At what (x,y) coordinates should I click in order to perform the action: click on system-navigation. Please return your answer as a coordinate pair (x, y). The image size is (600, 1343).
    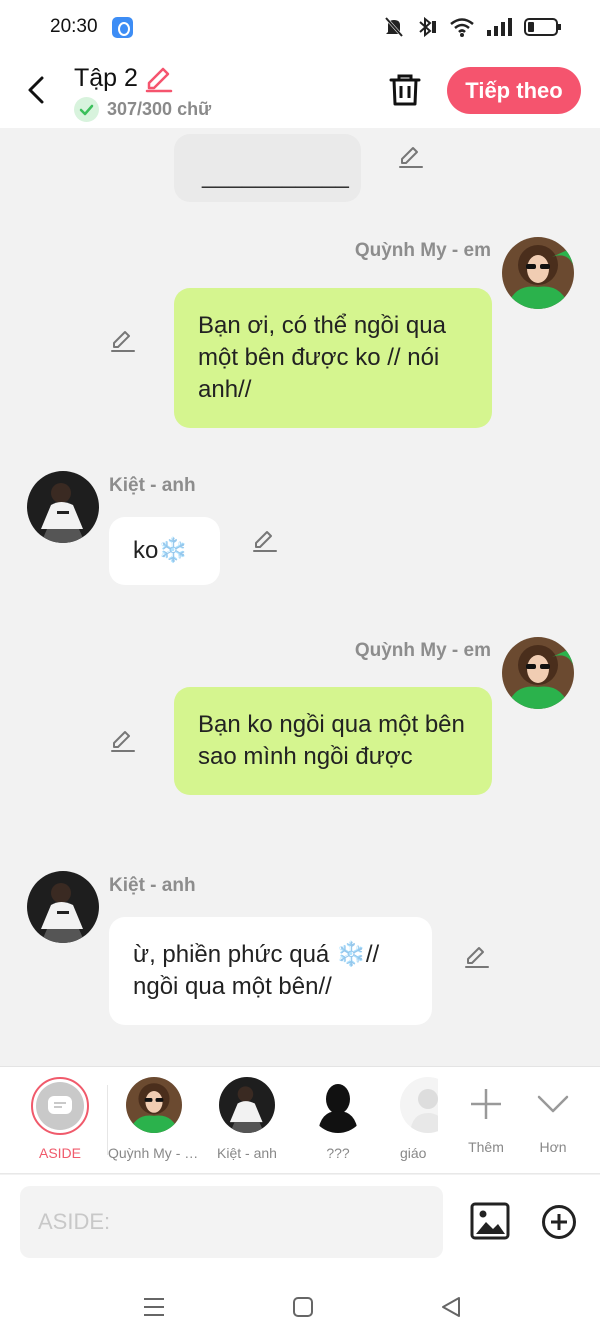
    Looking at the image, I should click on (300, 1311).